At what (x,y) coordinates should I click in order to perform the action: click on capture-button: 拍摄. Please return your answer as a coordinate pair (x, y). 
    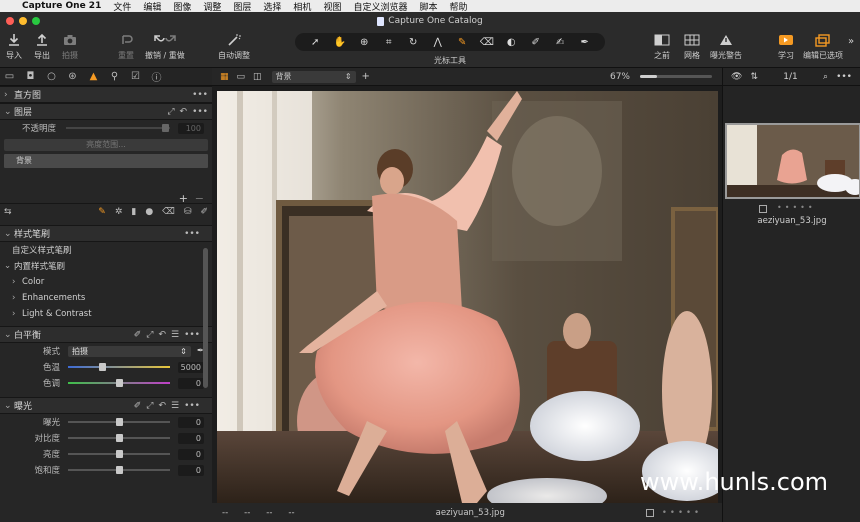
    Looking at the image, I should click on (70, 46).